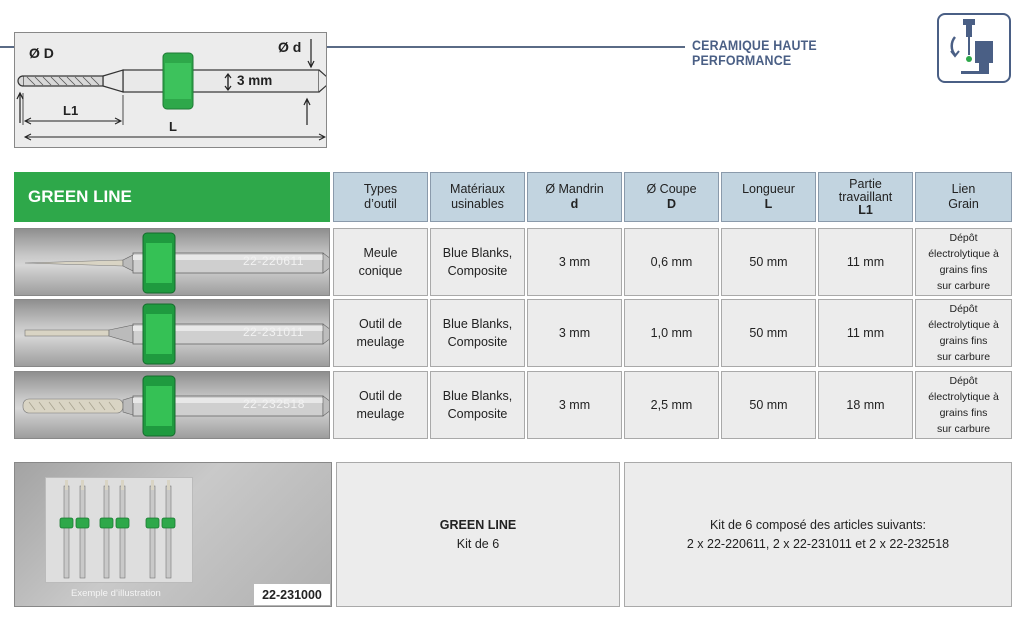  What do you see at coordinates (380, 253) in the screenshot?
I see `type-line1: Meule` at bounding box center [380, 253].